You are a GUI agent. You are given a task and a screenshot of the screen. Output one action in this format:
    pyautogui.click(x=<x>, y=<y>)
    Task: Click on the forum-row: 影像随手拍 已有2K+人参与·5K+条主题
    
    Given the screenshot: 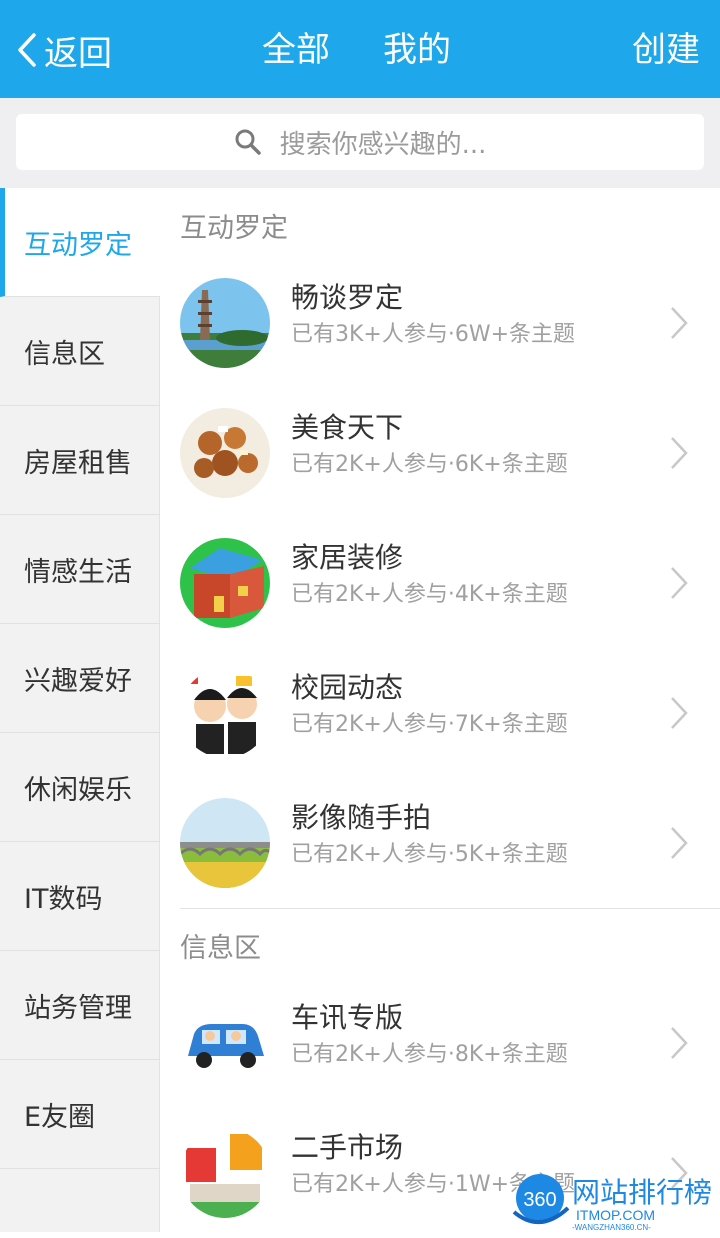 What is the action you would take?
    pyautogui.click(x=450, y=843)
    